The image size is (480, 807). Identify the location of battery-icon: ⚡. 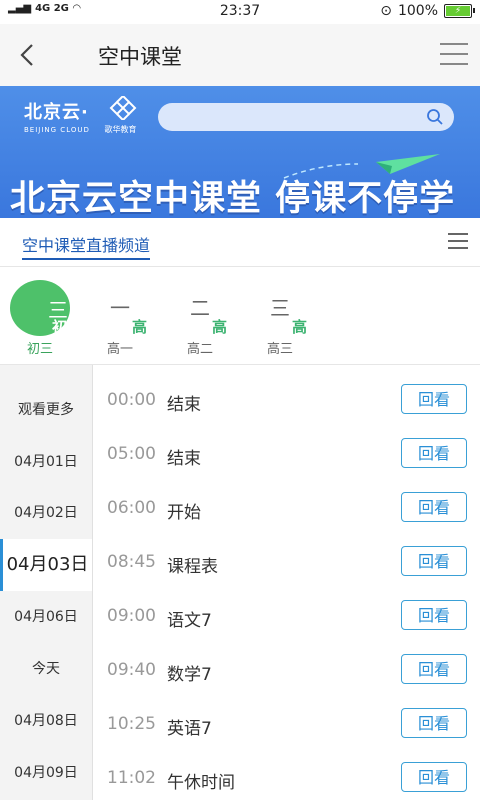
(459, 11).